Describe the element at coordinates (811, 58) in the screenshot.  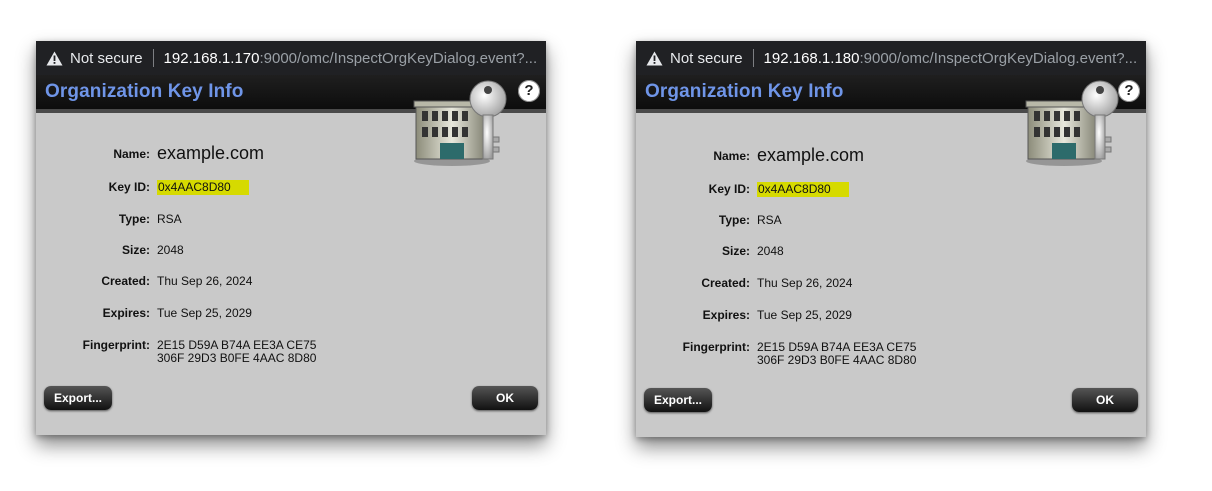
I see `url-host: 192.168.1.180` at that location.